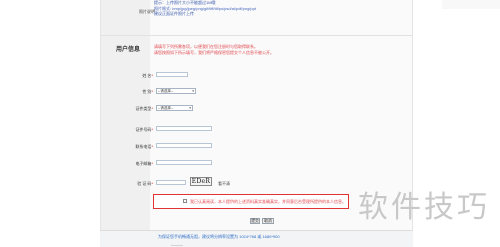 The height and width of the screenshot is (247, 500). Describe the element at coordinates (256, 35) in the screenshot. I see `divider` at that location.